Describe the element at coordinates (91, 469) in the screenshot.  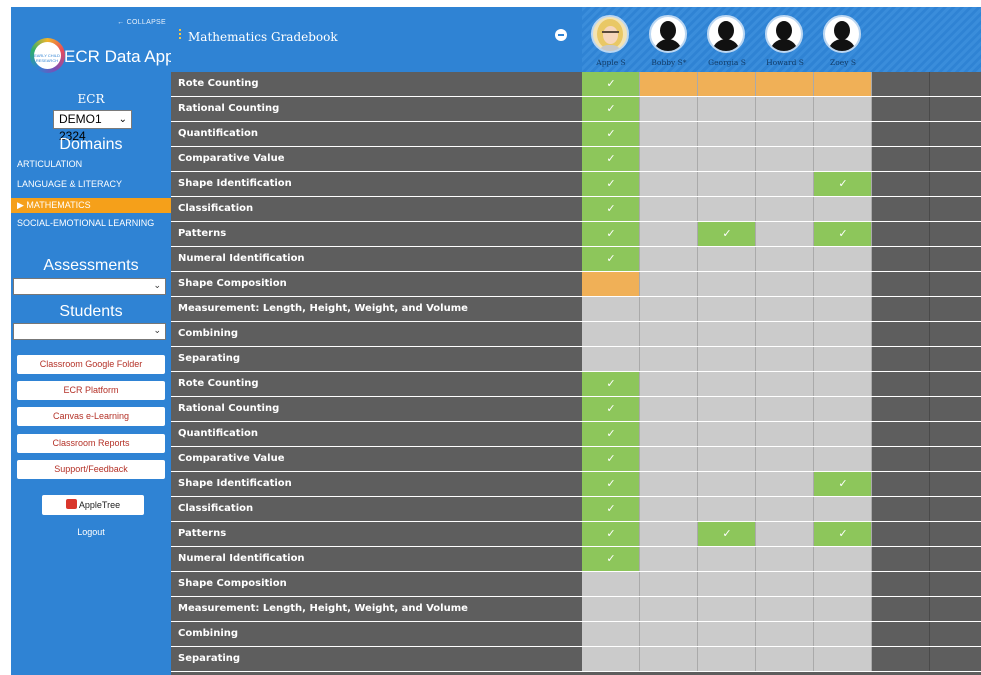
I see `support-feedback-link: Support/Feedback` at that location.